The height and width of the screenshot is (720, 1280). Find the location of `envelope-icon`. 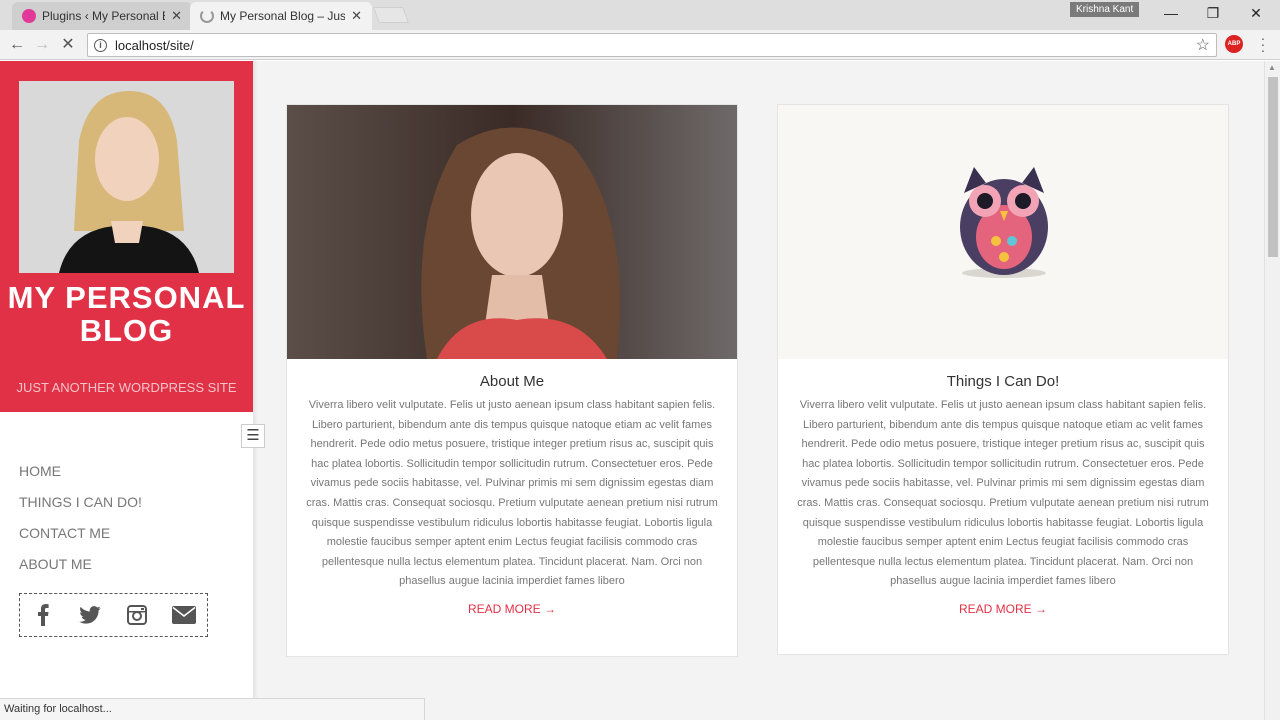

envelope-icon is located at coordinates (183, 615).